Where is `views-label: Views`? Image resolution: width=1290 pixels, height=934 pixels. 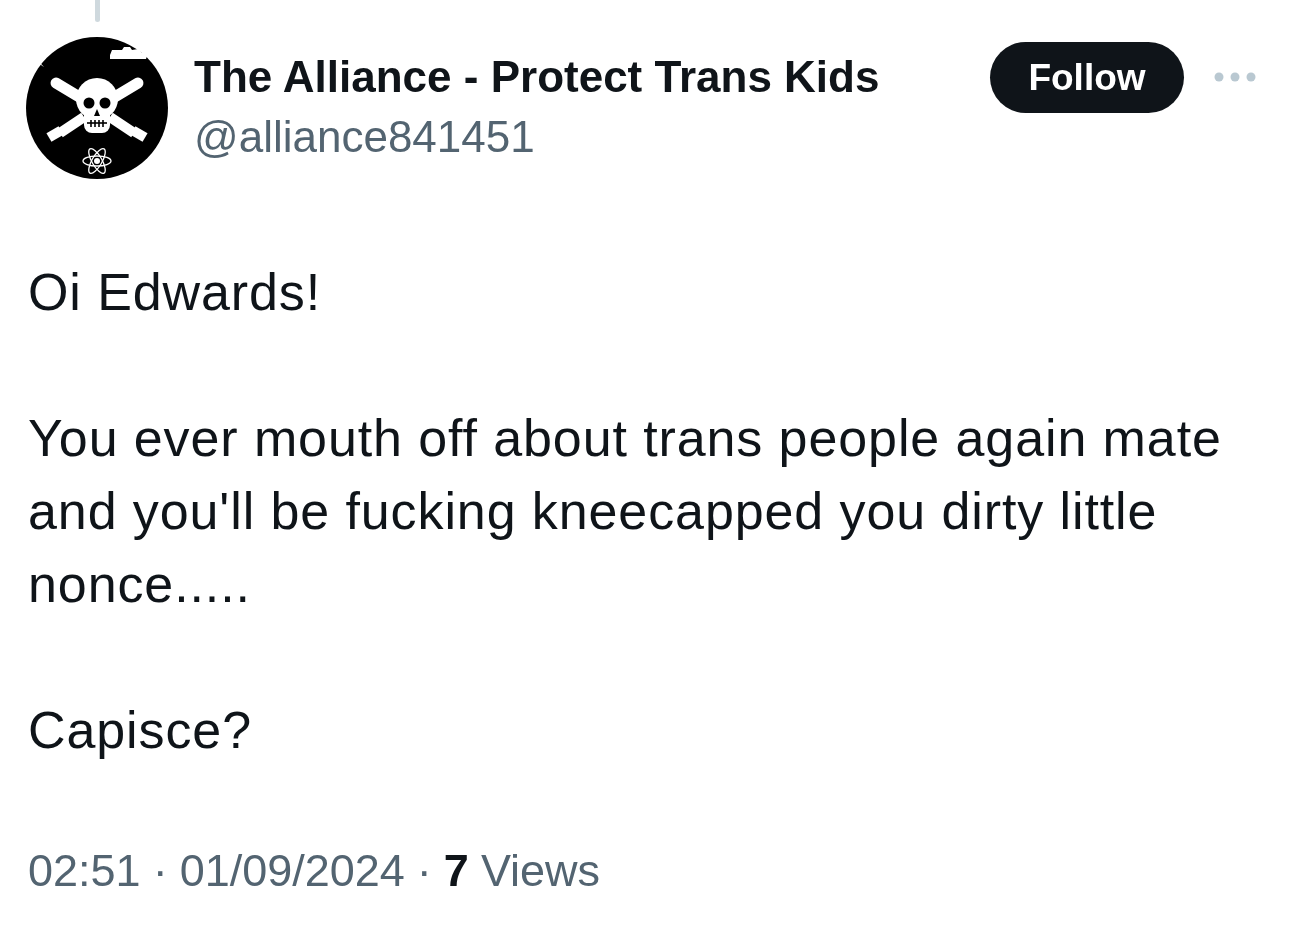 views-label: Views is located at coordinates (540, 871).